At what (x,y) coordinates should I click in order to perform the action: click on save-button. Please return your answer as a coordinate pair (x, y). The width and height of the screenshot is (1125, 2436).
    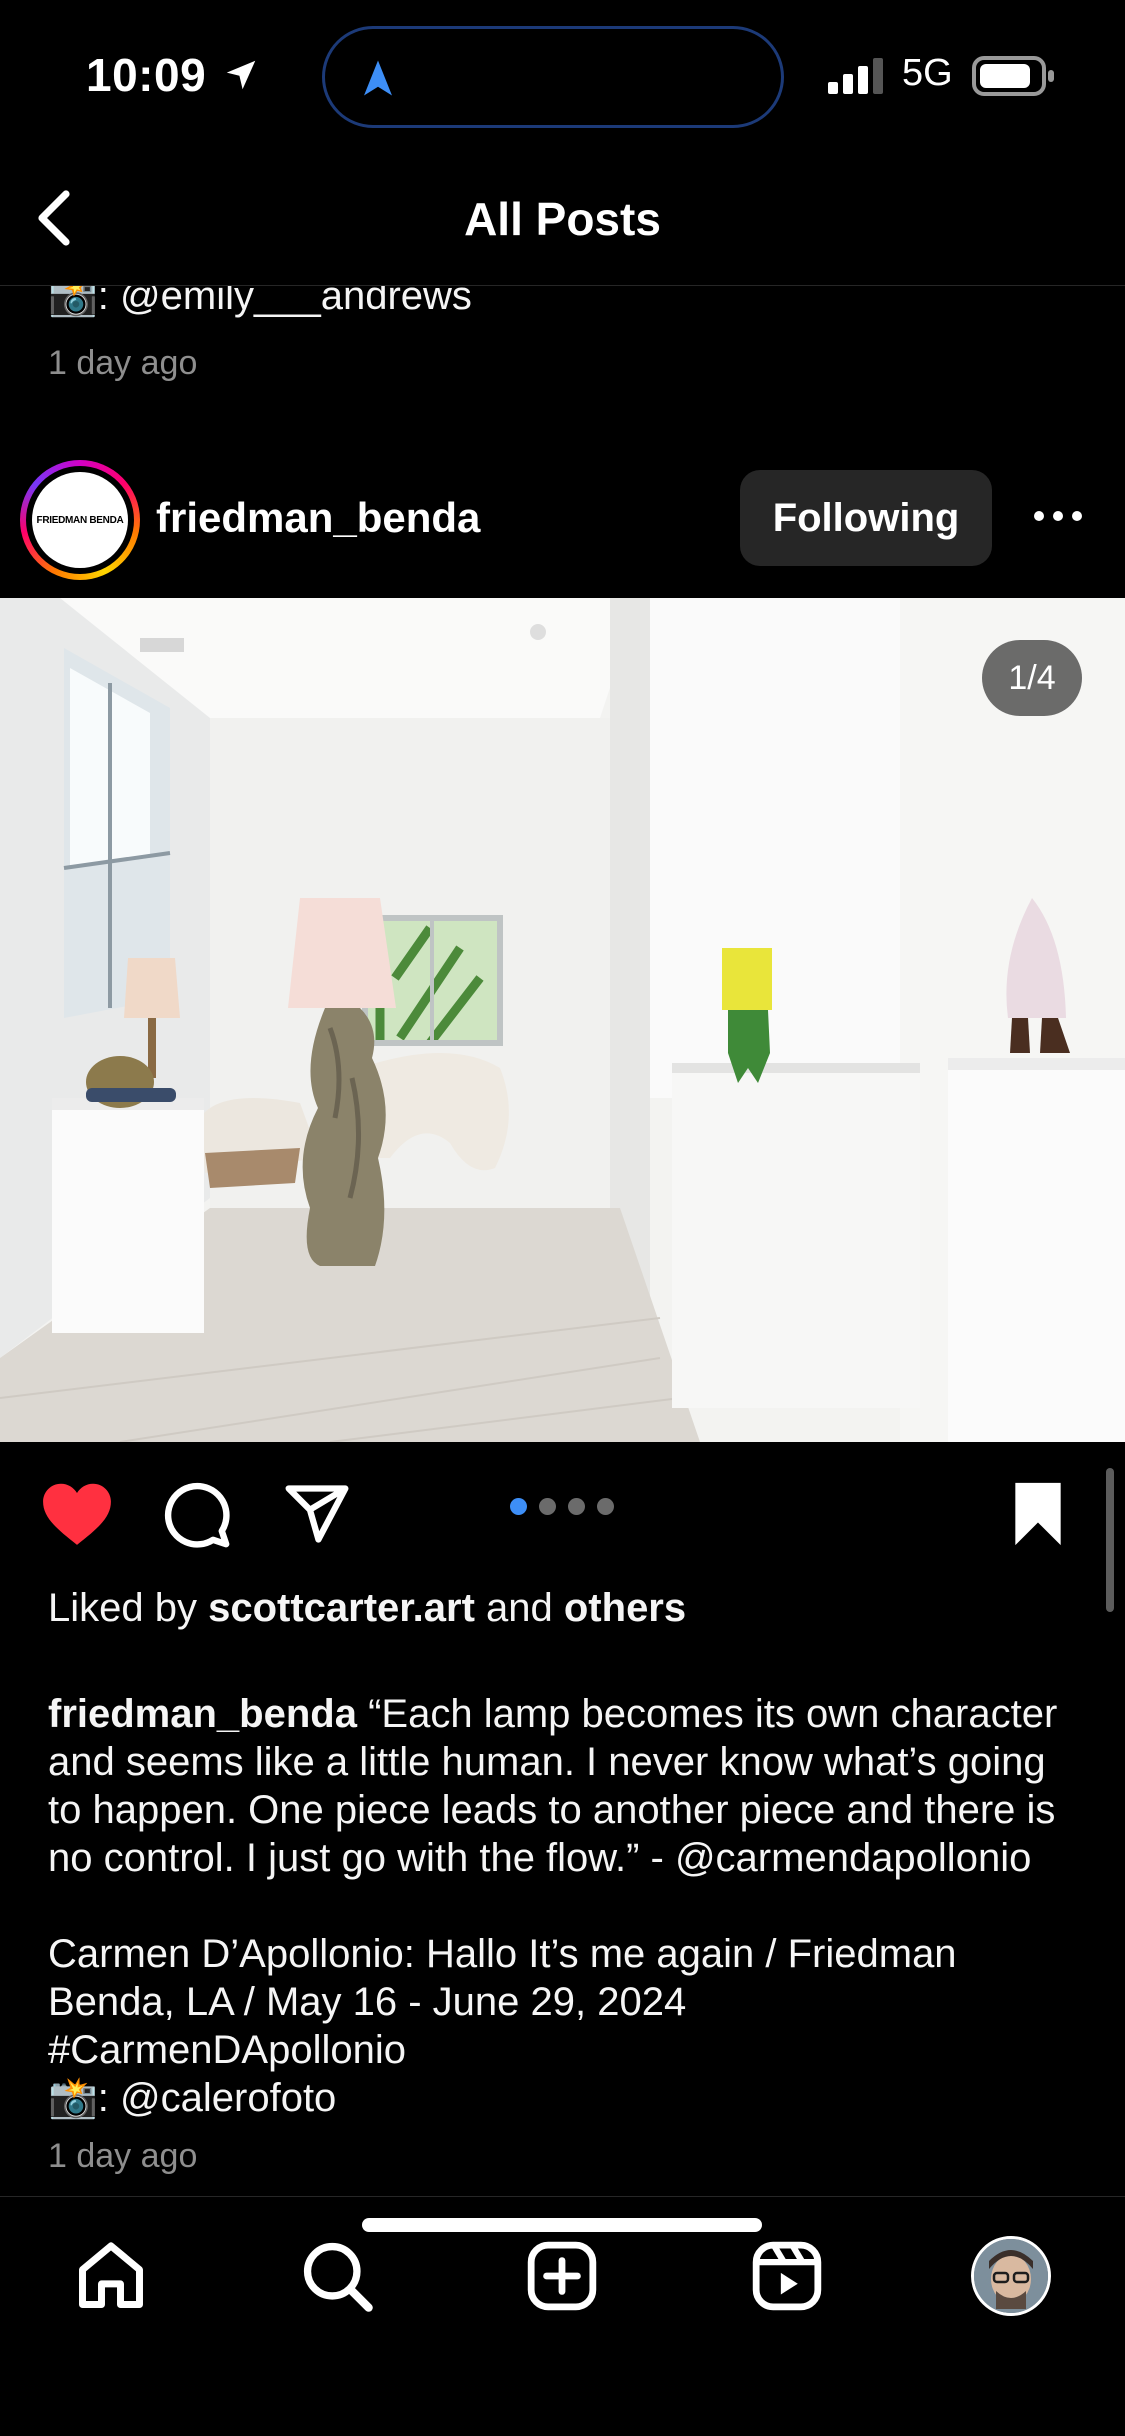
    Looking at the image, I should click on (1038, 1516).